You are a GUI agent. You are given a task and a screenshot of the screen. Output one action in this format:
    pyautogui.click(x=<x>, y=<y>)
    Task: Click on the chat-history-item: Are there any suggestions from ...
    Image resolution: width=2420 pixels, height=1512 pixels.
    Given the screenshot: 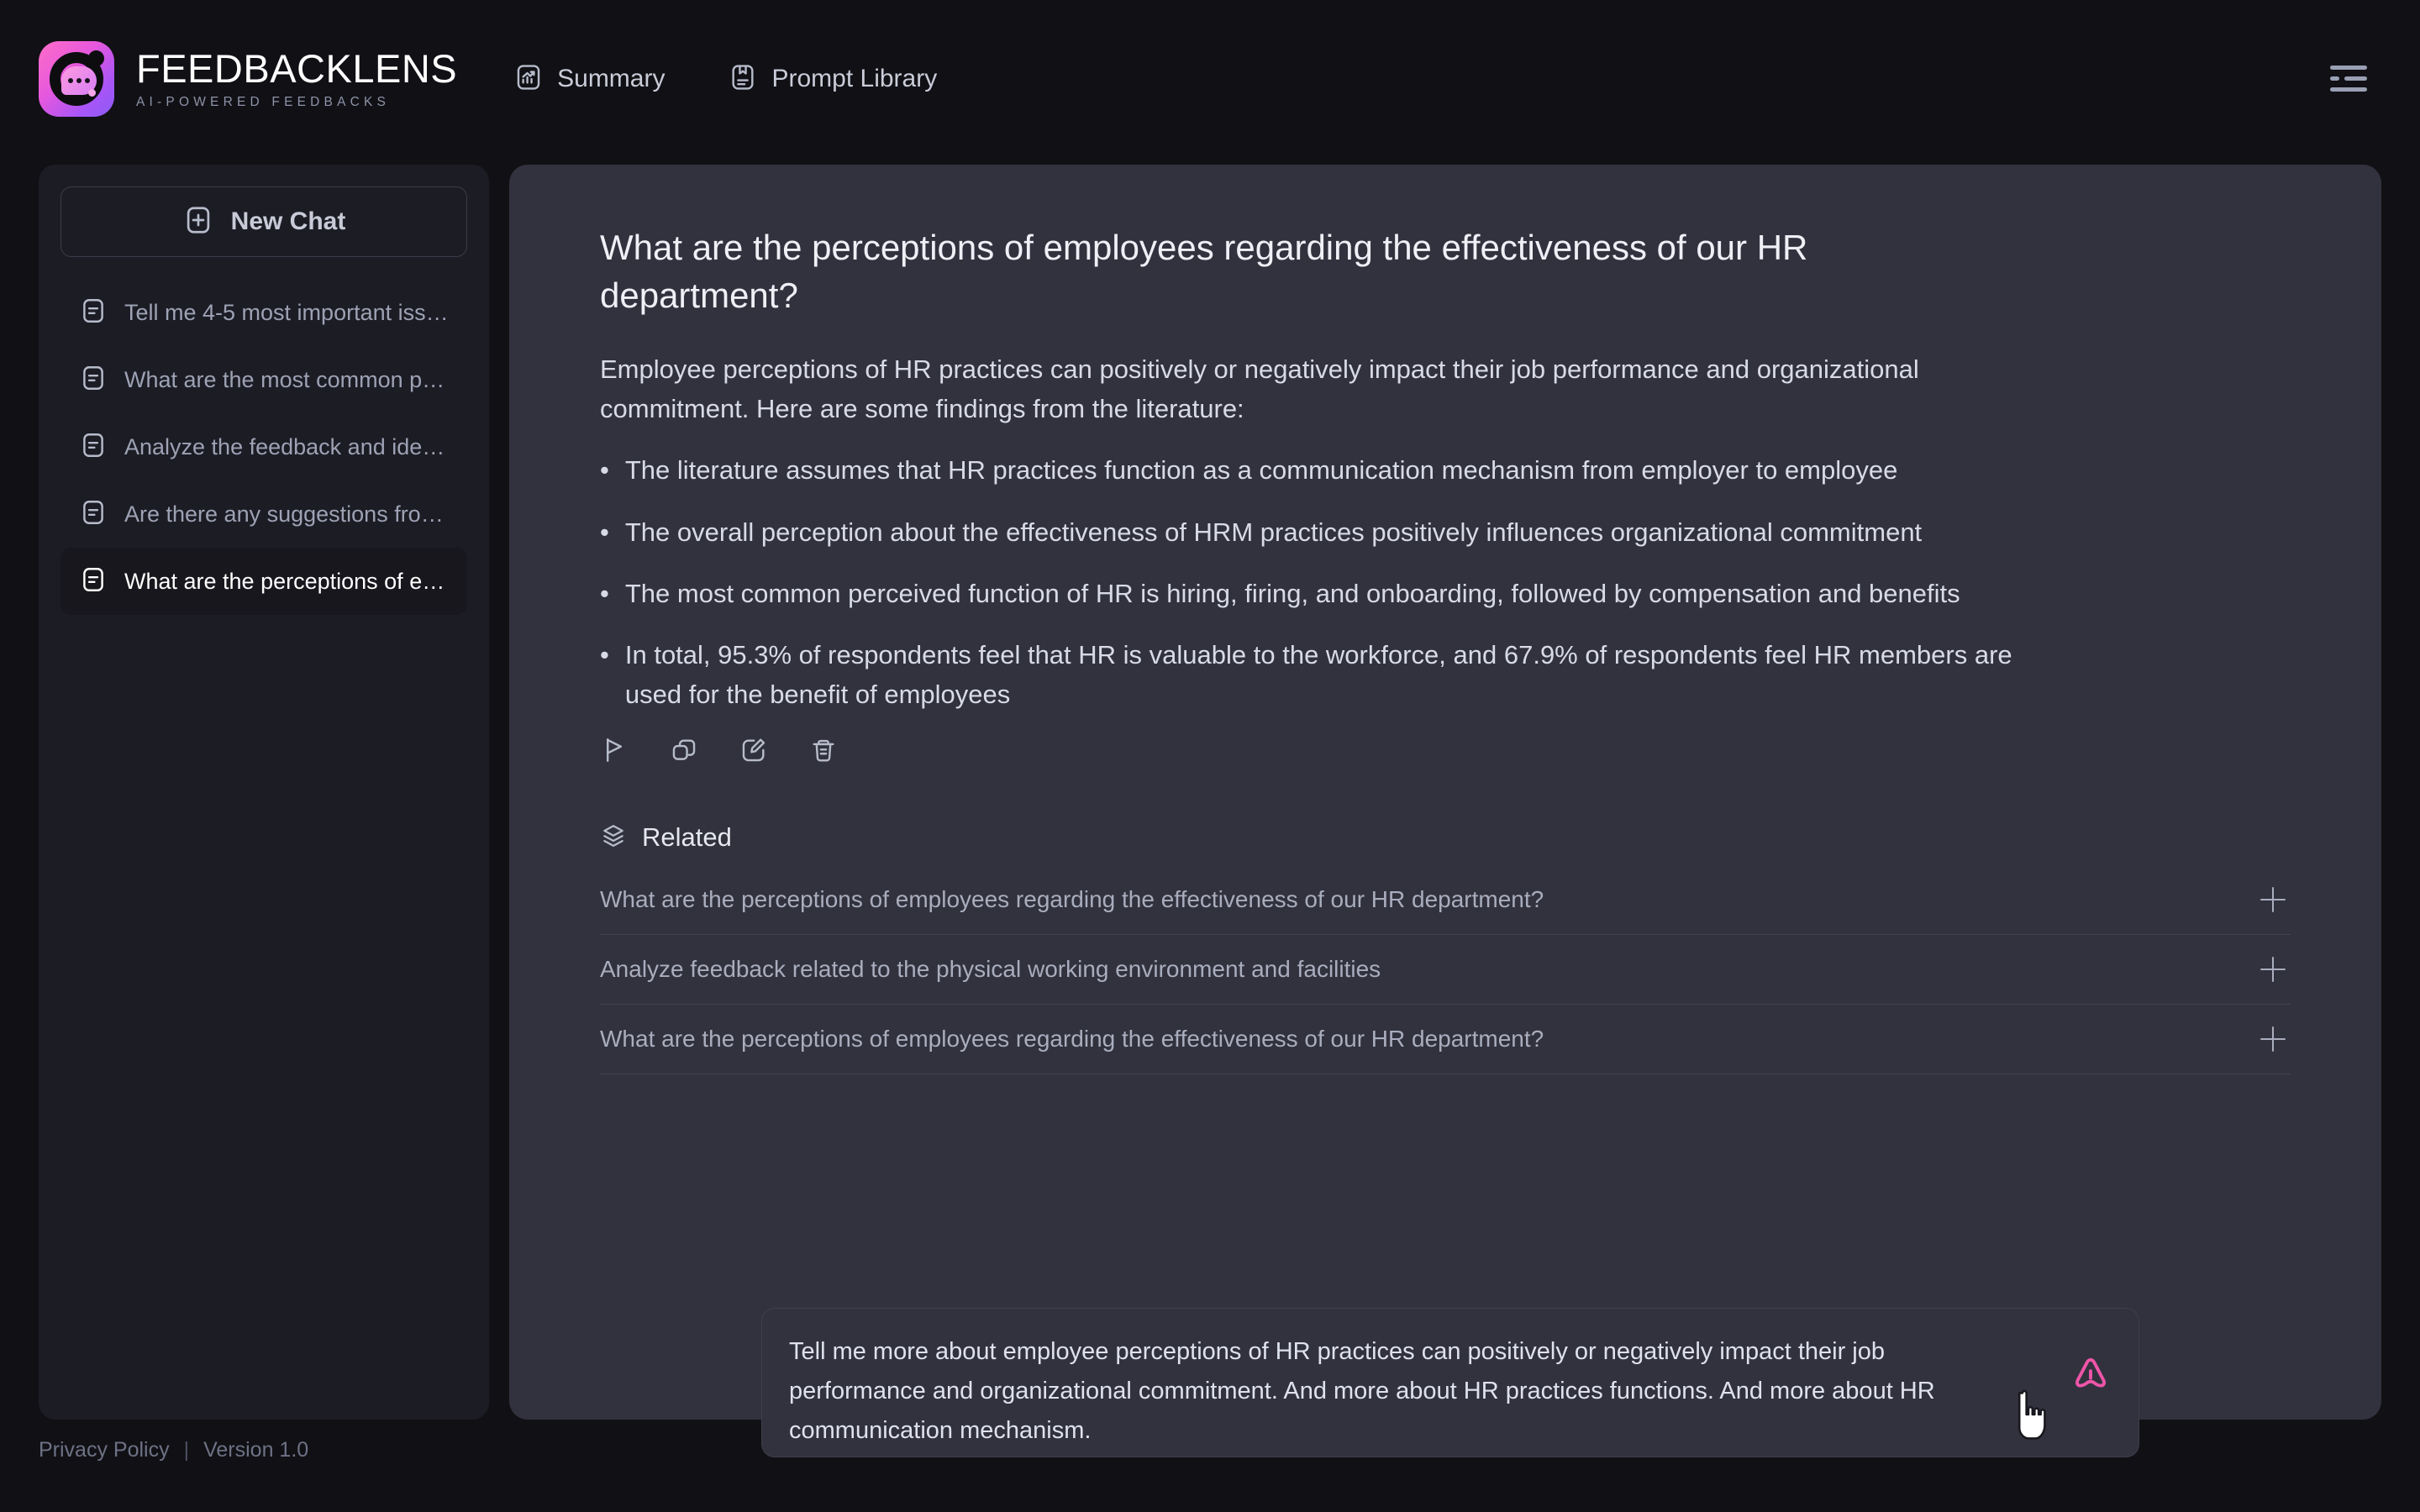 What is the action you would take?
    pyautogui.click(x=263, y=514)
    